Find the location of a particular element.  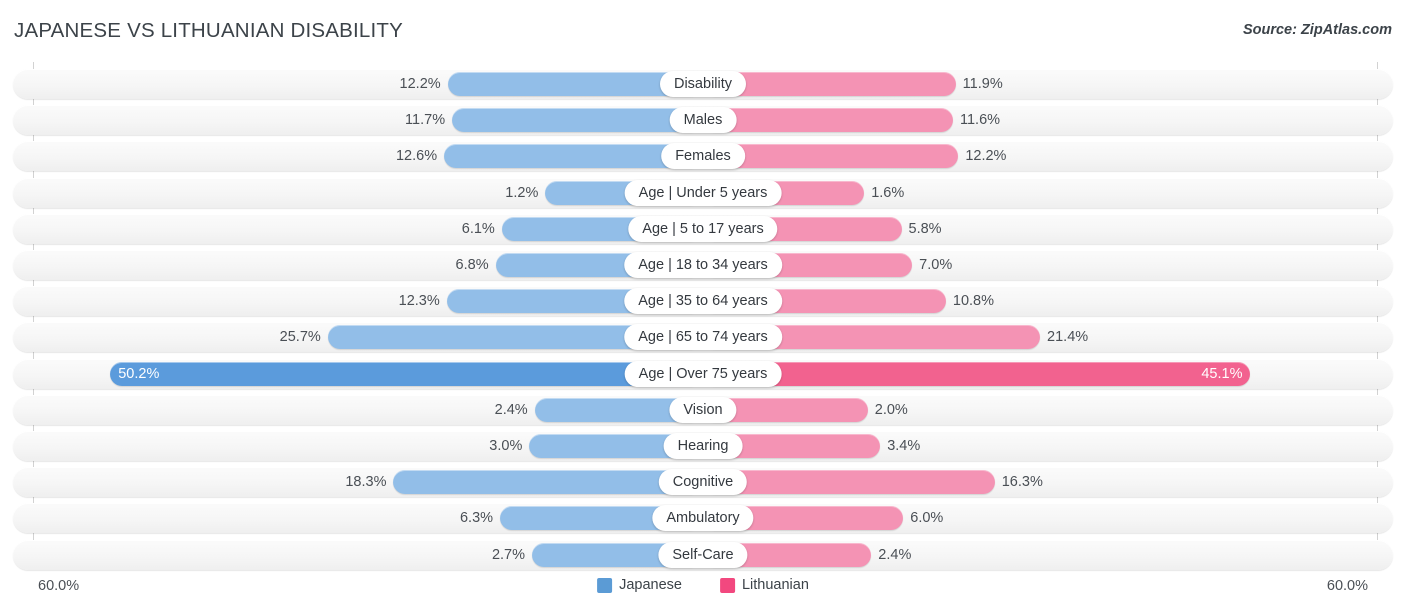

value-label-japanese: 12.3% is located at coordinates (419, 301).